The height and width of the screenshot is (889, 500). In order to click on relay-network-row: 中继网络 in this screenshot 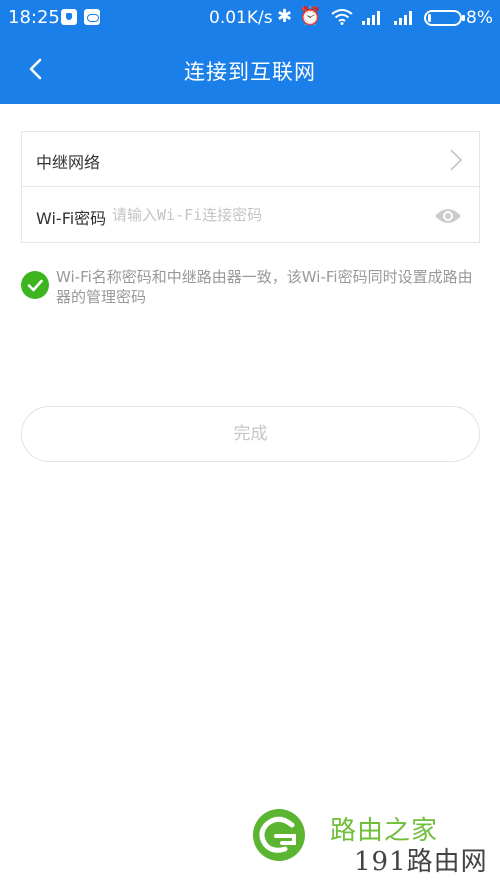, I will do `click(250, 159)`.